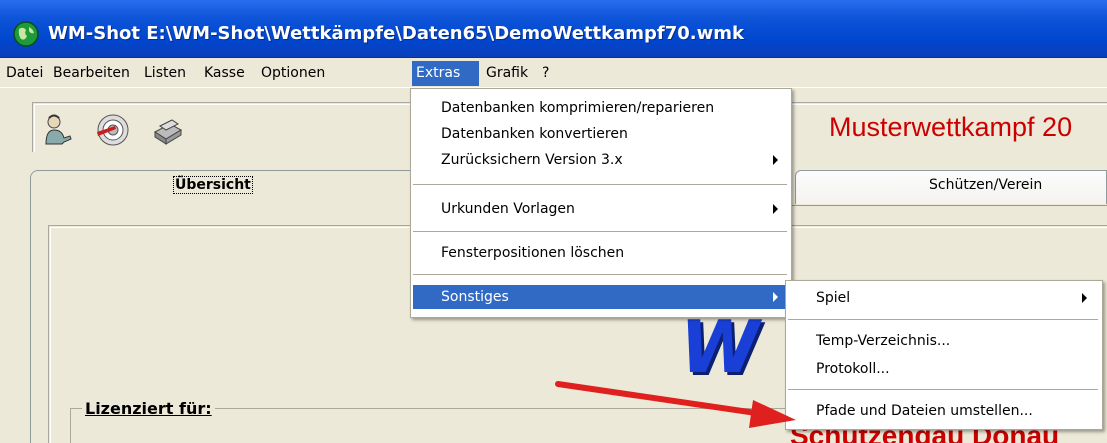 The height and width of the screenshot is (443, 1107). I want to click on money-icon, so click(168, 130).